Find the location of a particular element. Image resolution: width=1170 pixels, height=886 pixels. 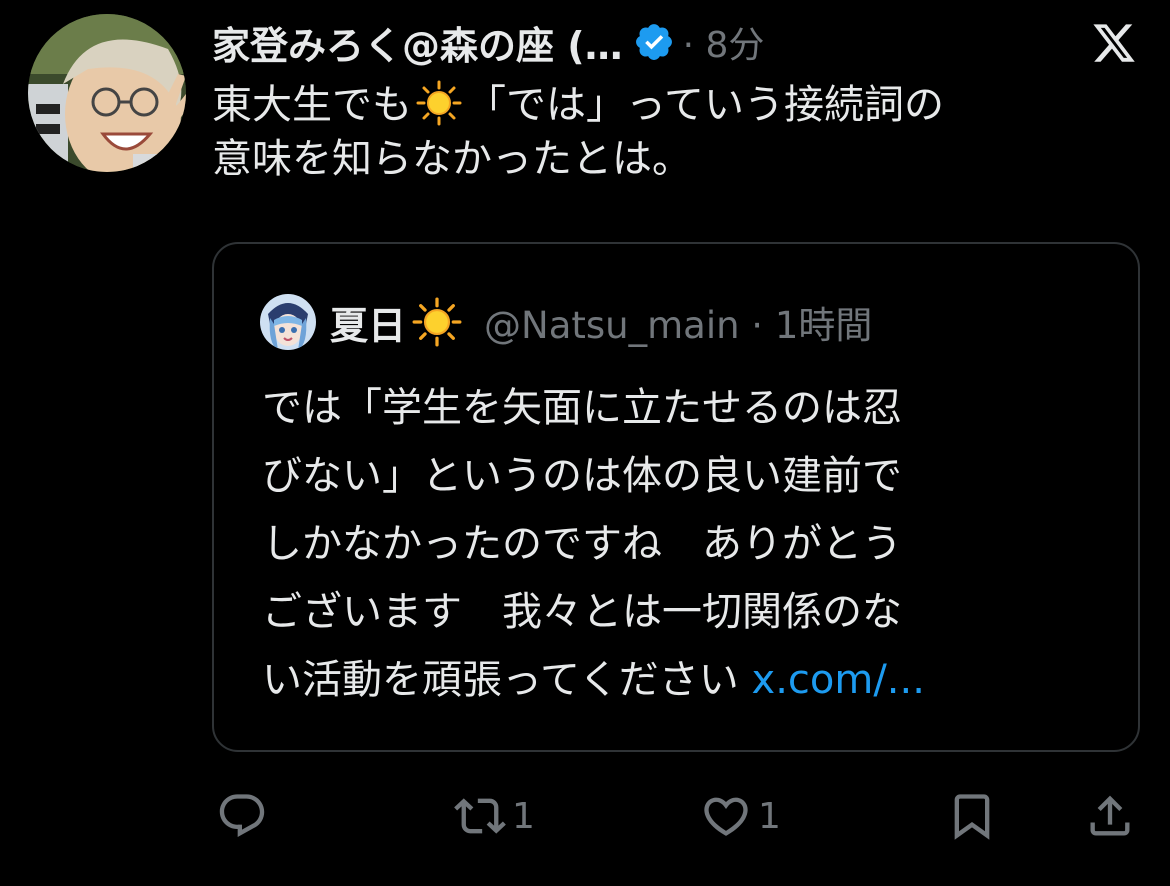

reply-button is located at coordinates (242, 816).